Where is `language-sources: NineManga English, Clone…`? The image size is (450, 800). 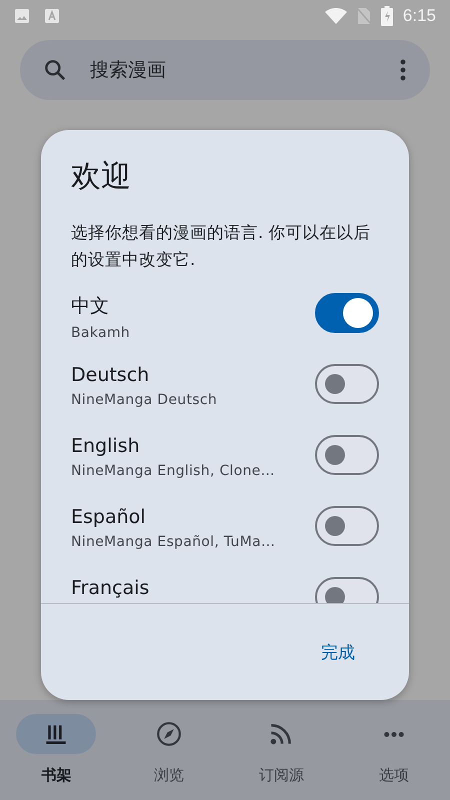
language-sources: NineManga English, Clone… is located at coordinates (173, 471).